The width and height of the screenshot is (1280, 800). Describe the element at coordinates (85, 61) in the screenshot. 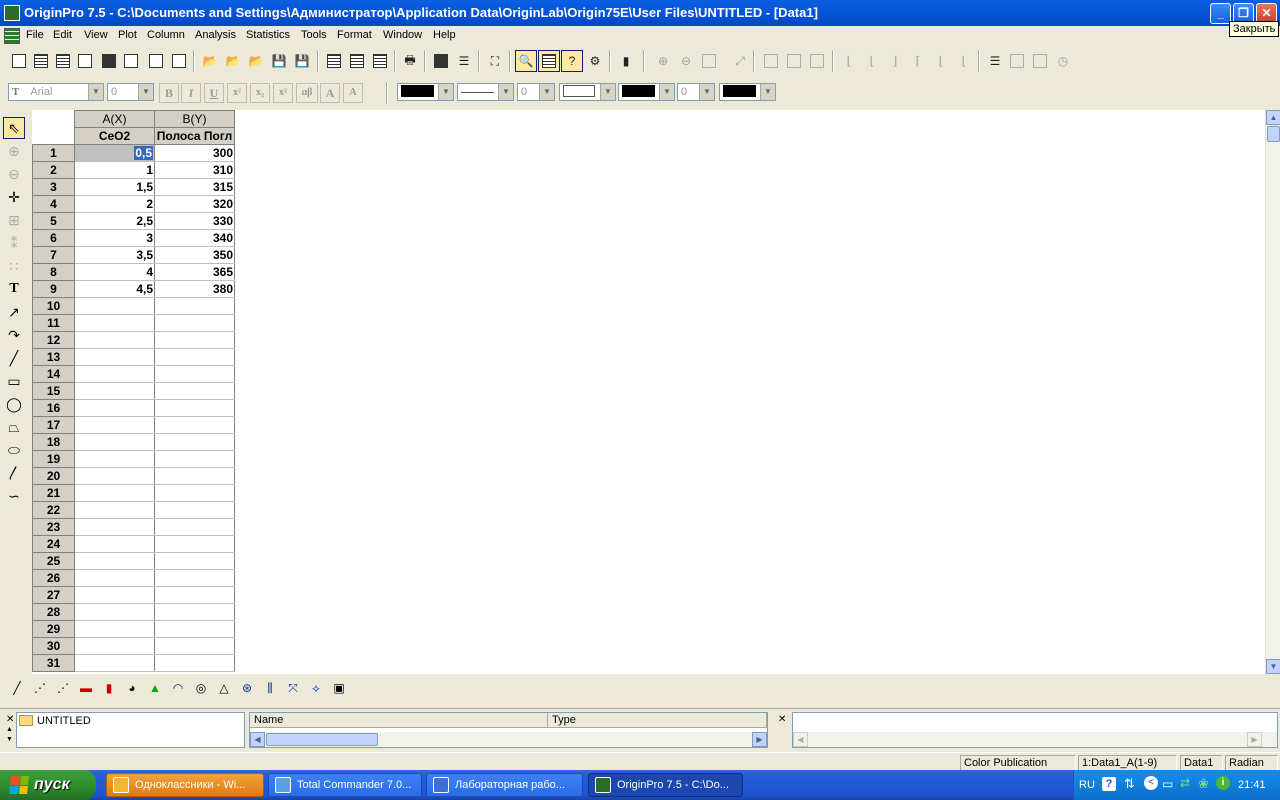

I see `new-graph-icon` at that location.